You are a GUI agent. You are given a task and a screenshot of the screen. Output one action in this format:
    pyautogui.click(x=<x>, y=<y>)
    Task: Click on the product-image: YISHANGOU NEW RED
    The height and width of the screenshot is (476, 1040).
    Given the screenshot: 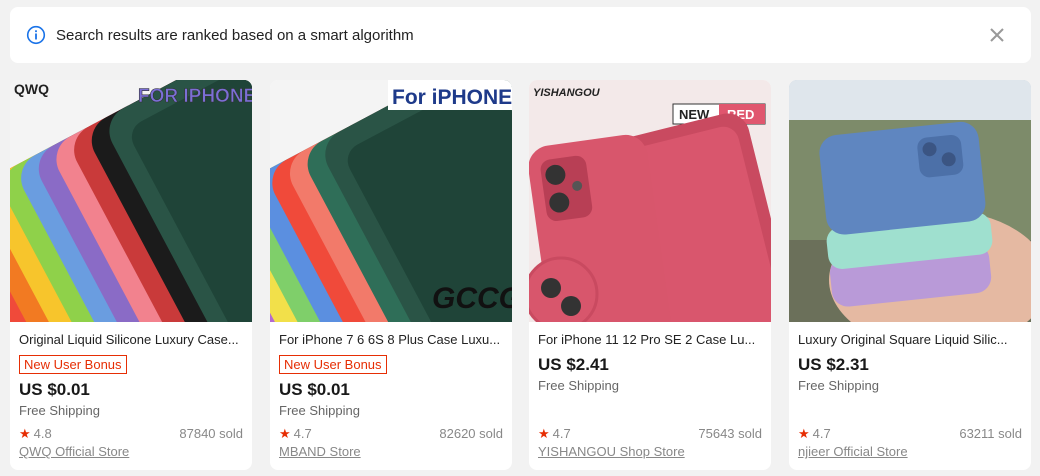 What is the action you would take?
    pyautogui.click(x=650, y=201)
    